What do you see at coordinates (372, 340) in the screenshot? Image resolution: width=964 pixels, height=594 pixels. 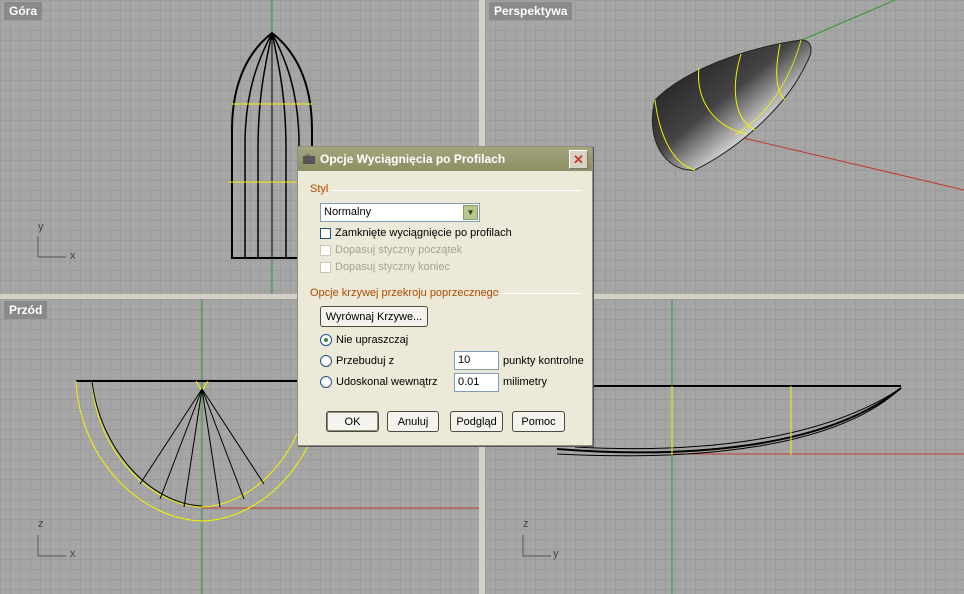 I see `do-not-simplify-label: Nie upraszczaj` at bounding box center [372, 340].